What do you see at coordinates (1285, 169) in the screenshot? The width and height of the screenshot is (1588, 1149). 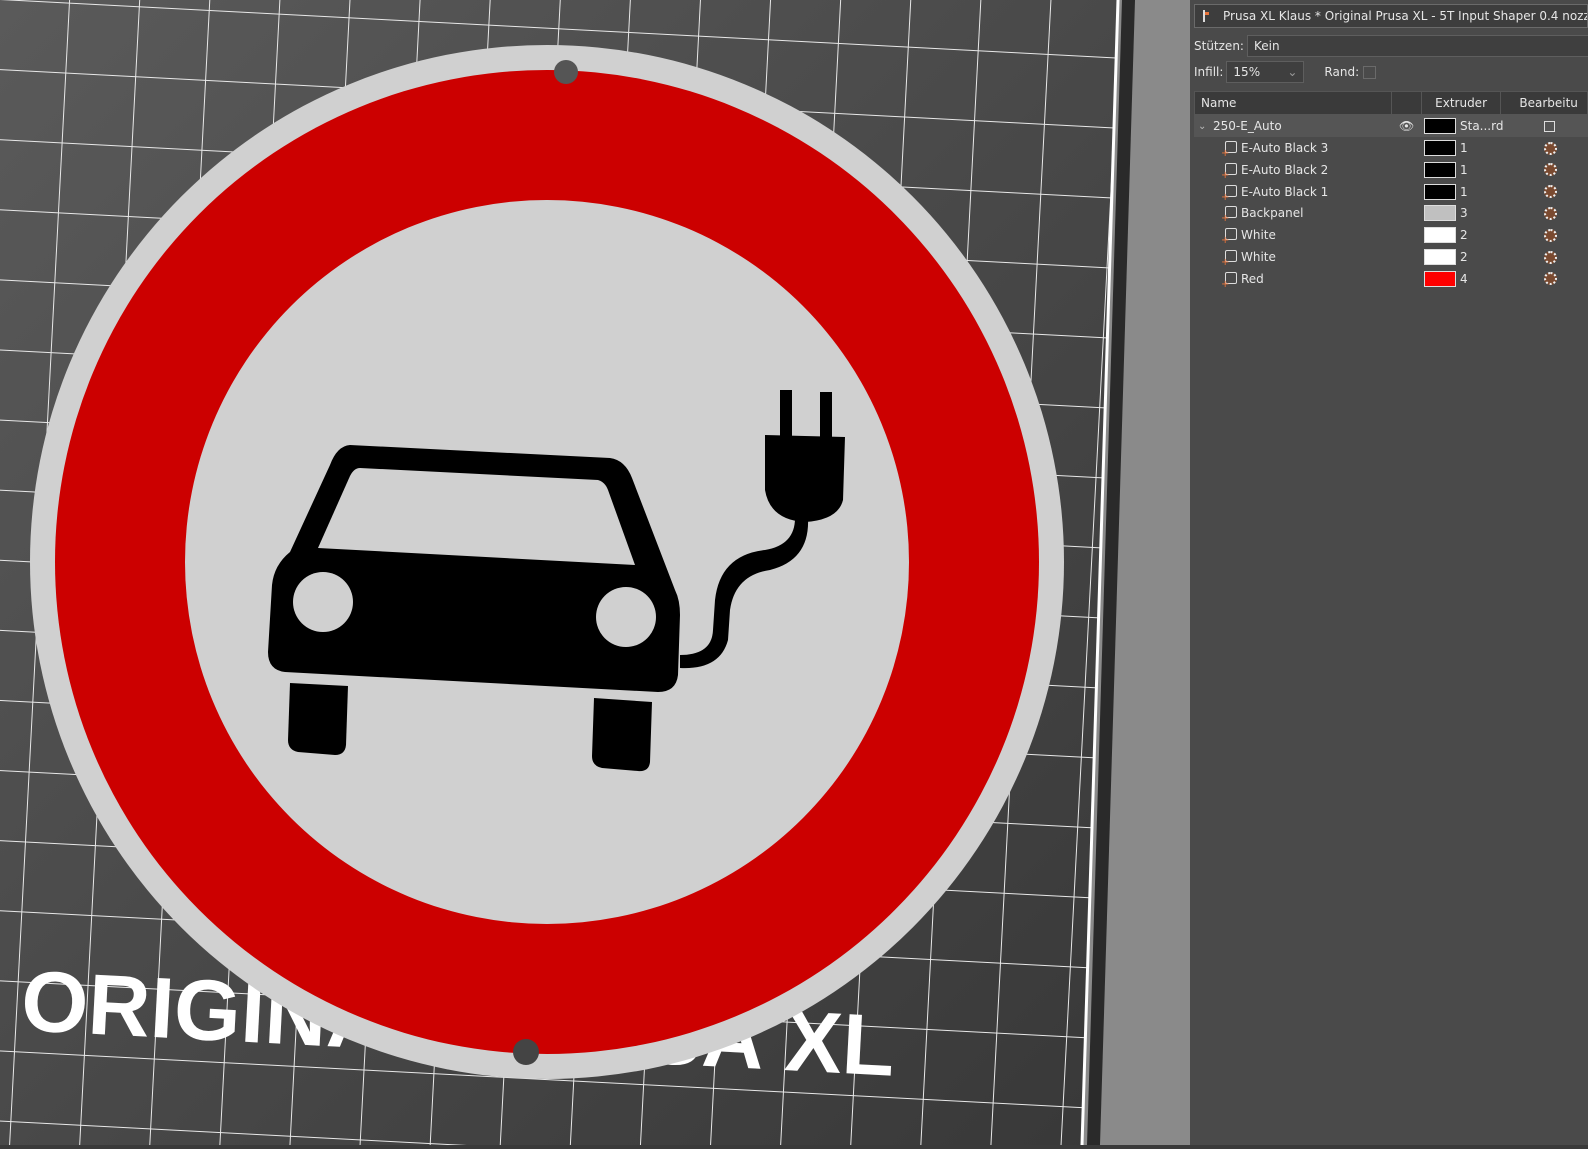 I see `part-name: E-Auto Black 2` at bounding box center [1285, 169].